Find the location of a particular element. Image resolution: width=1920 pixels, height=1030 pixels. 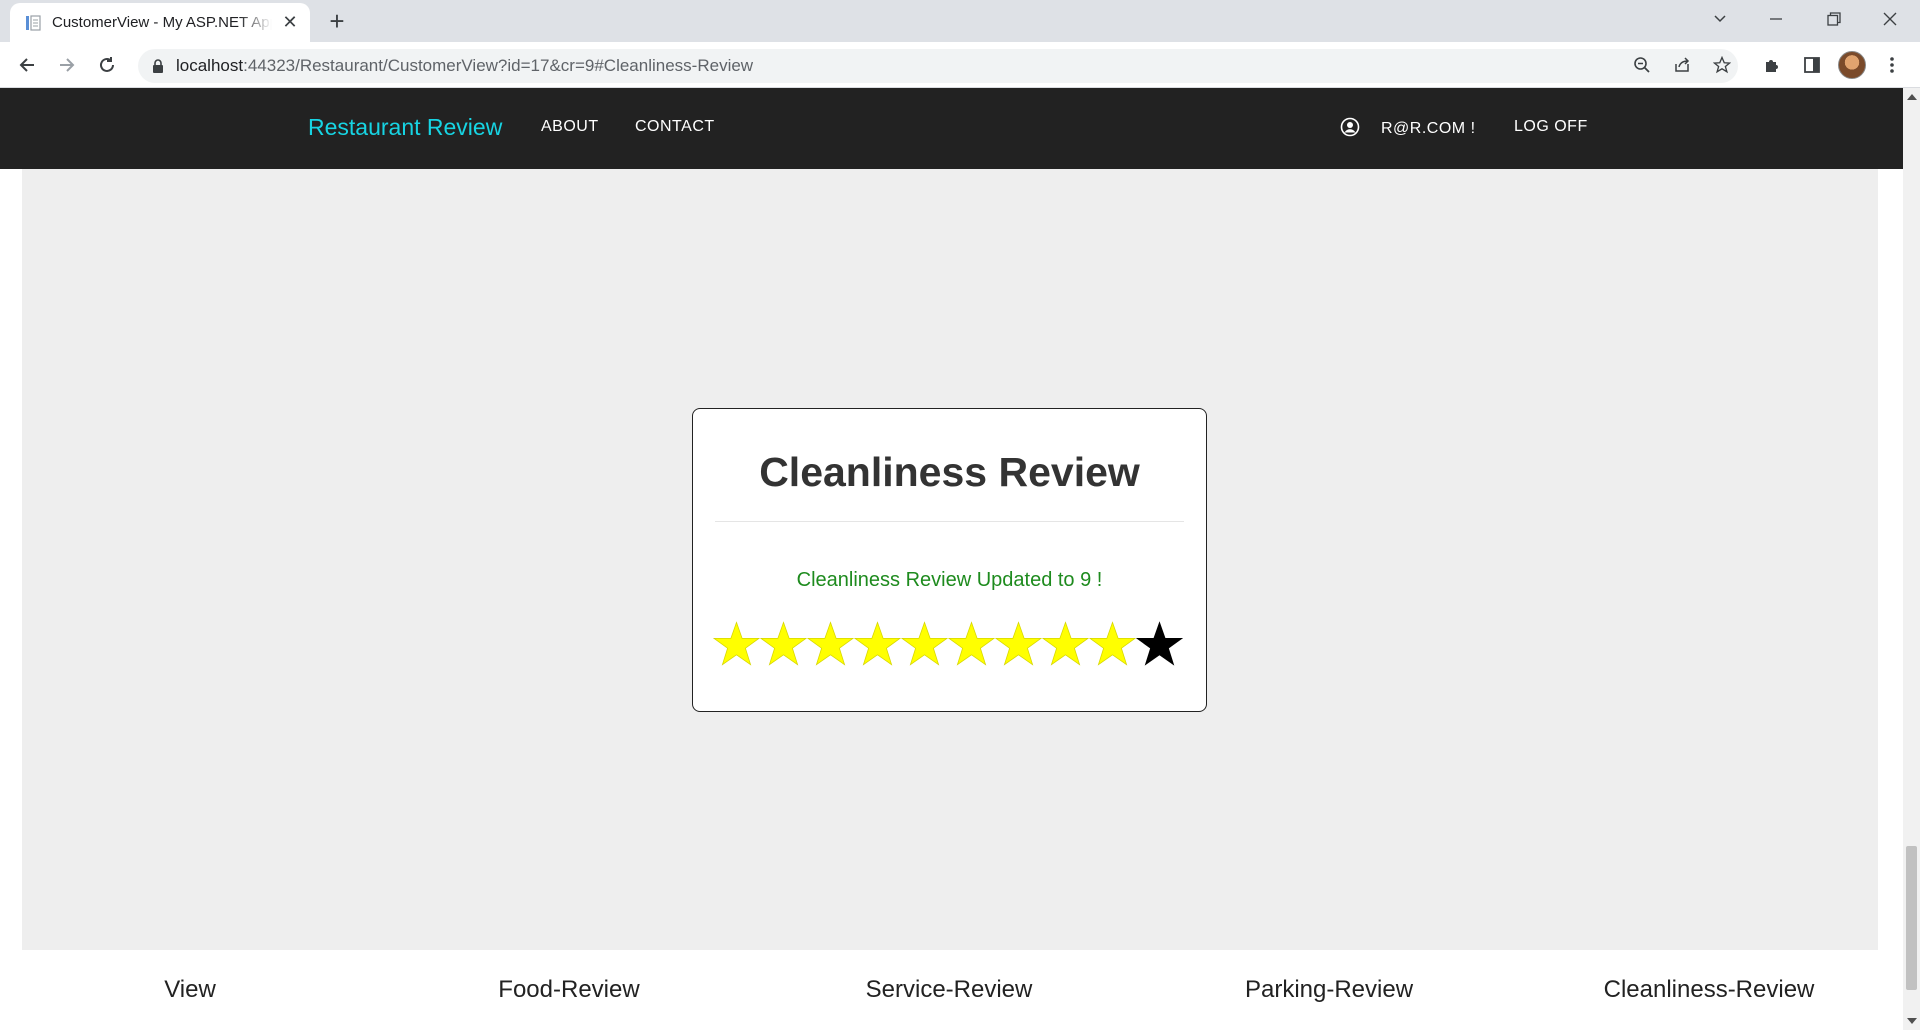

nav-logoff-link: LOG OFF is located at coordinates (1551, 127).